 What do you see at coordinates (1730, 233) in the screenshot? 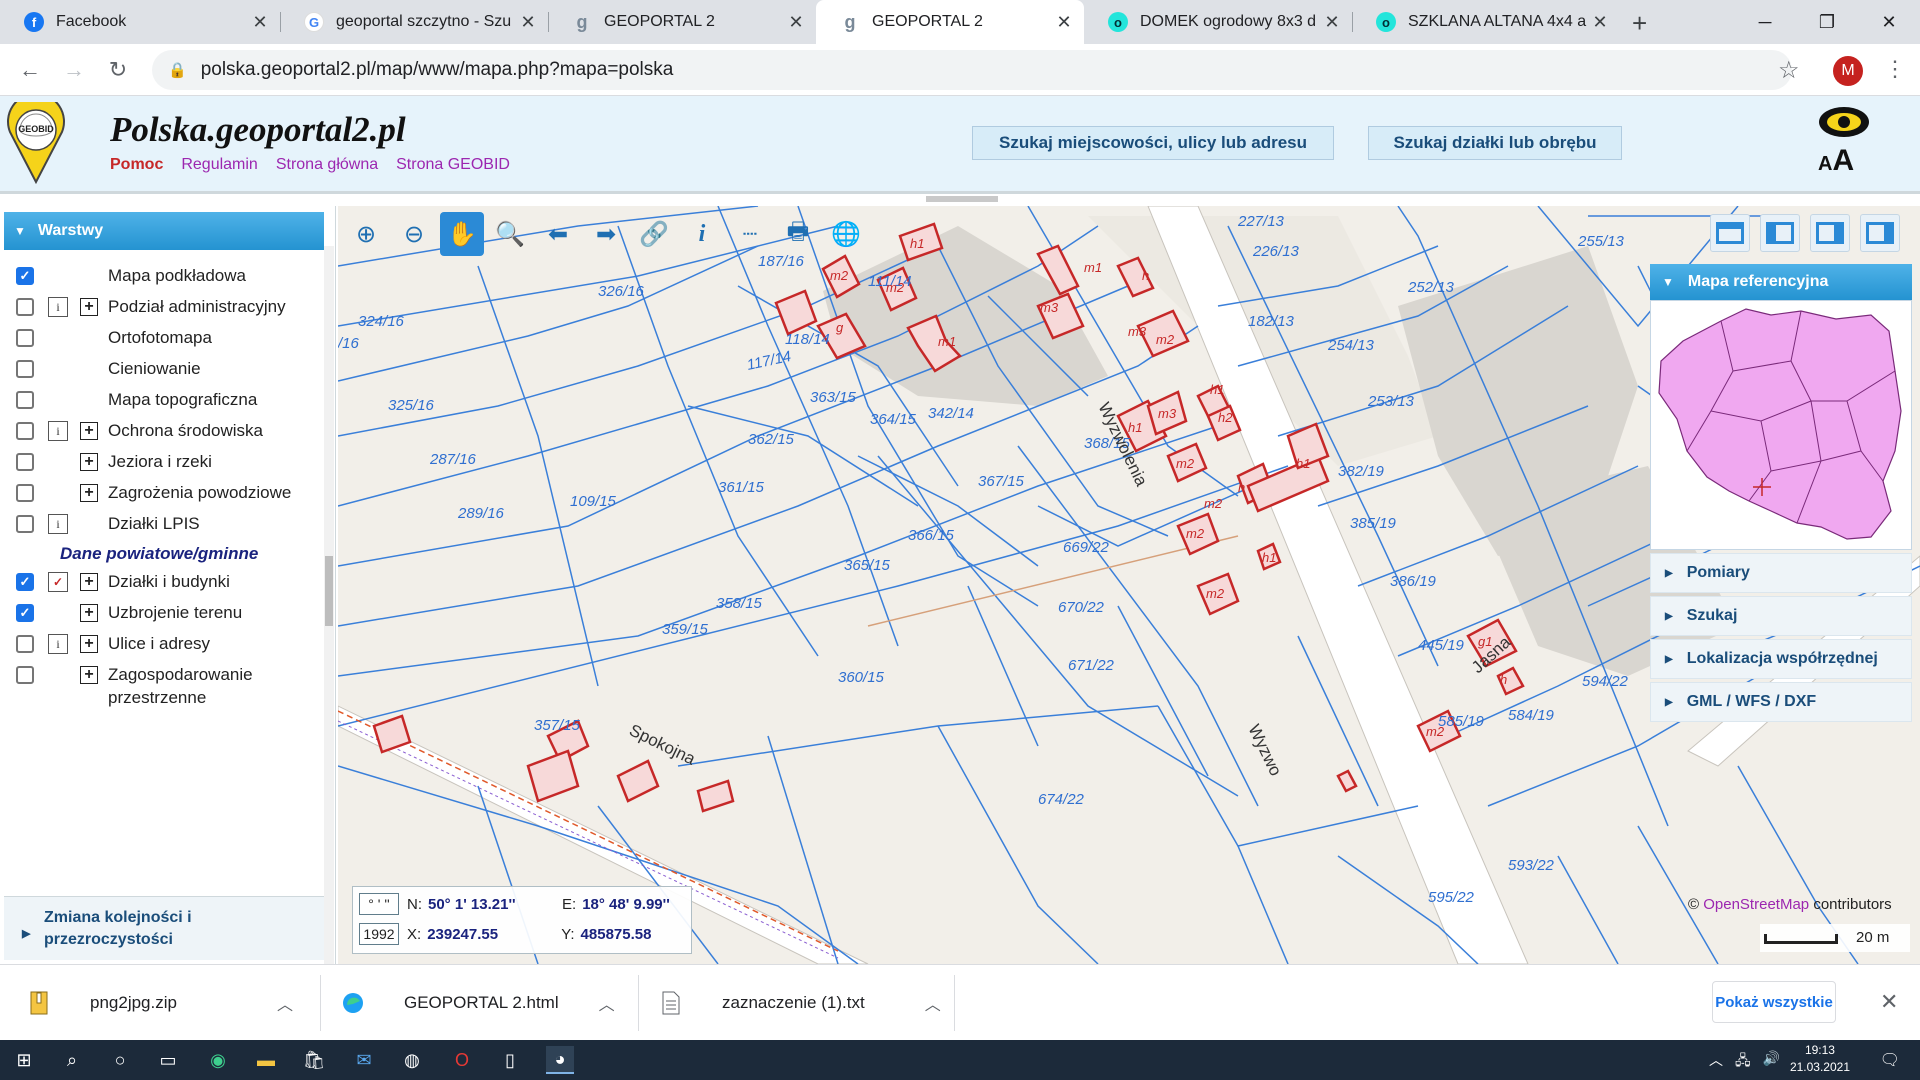
I see `layout-full-icon` at bounding box center [1730, 233].